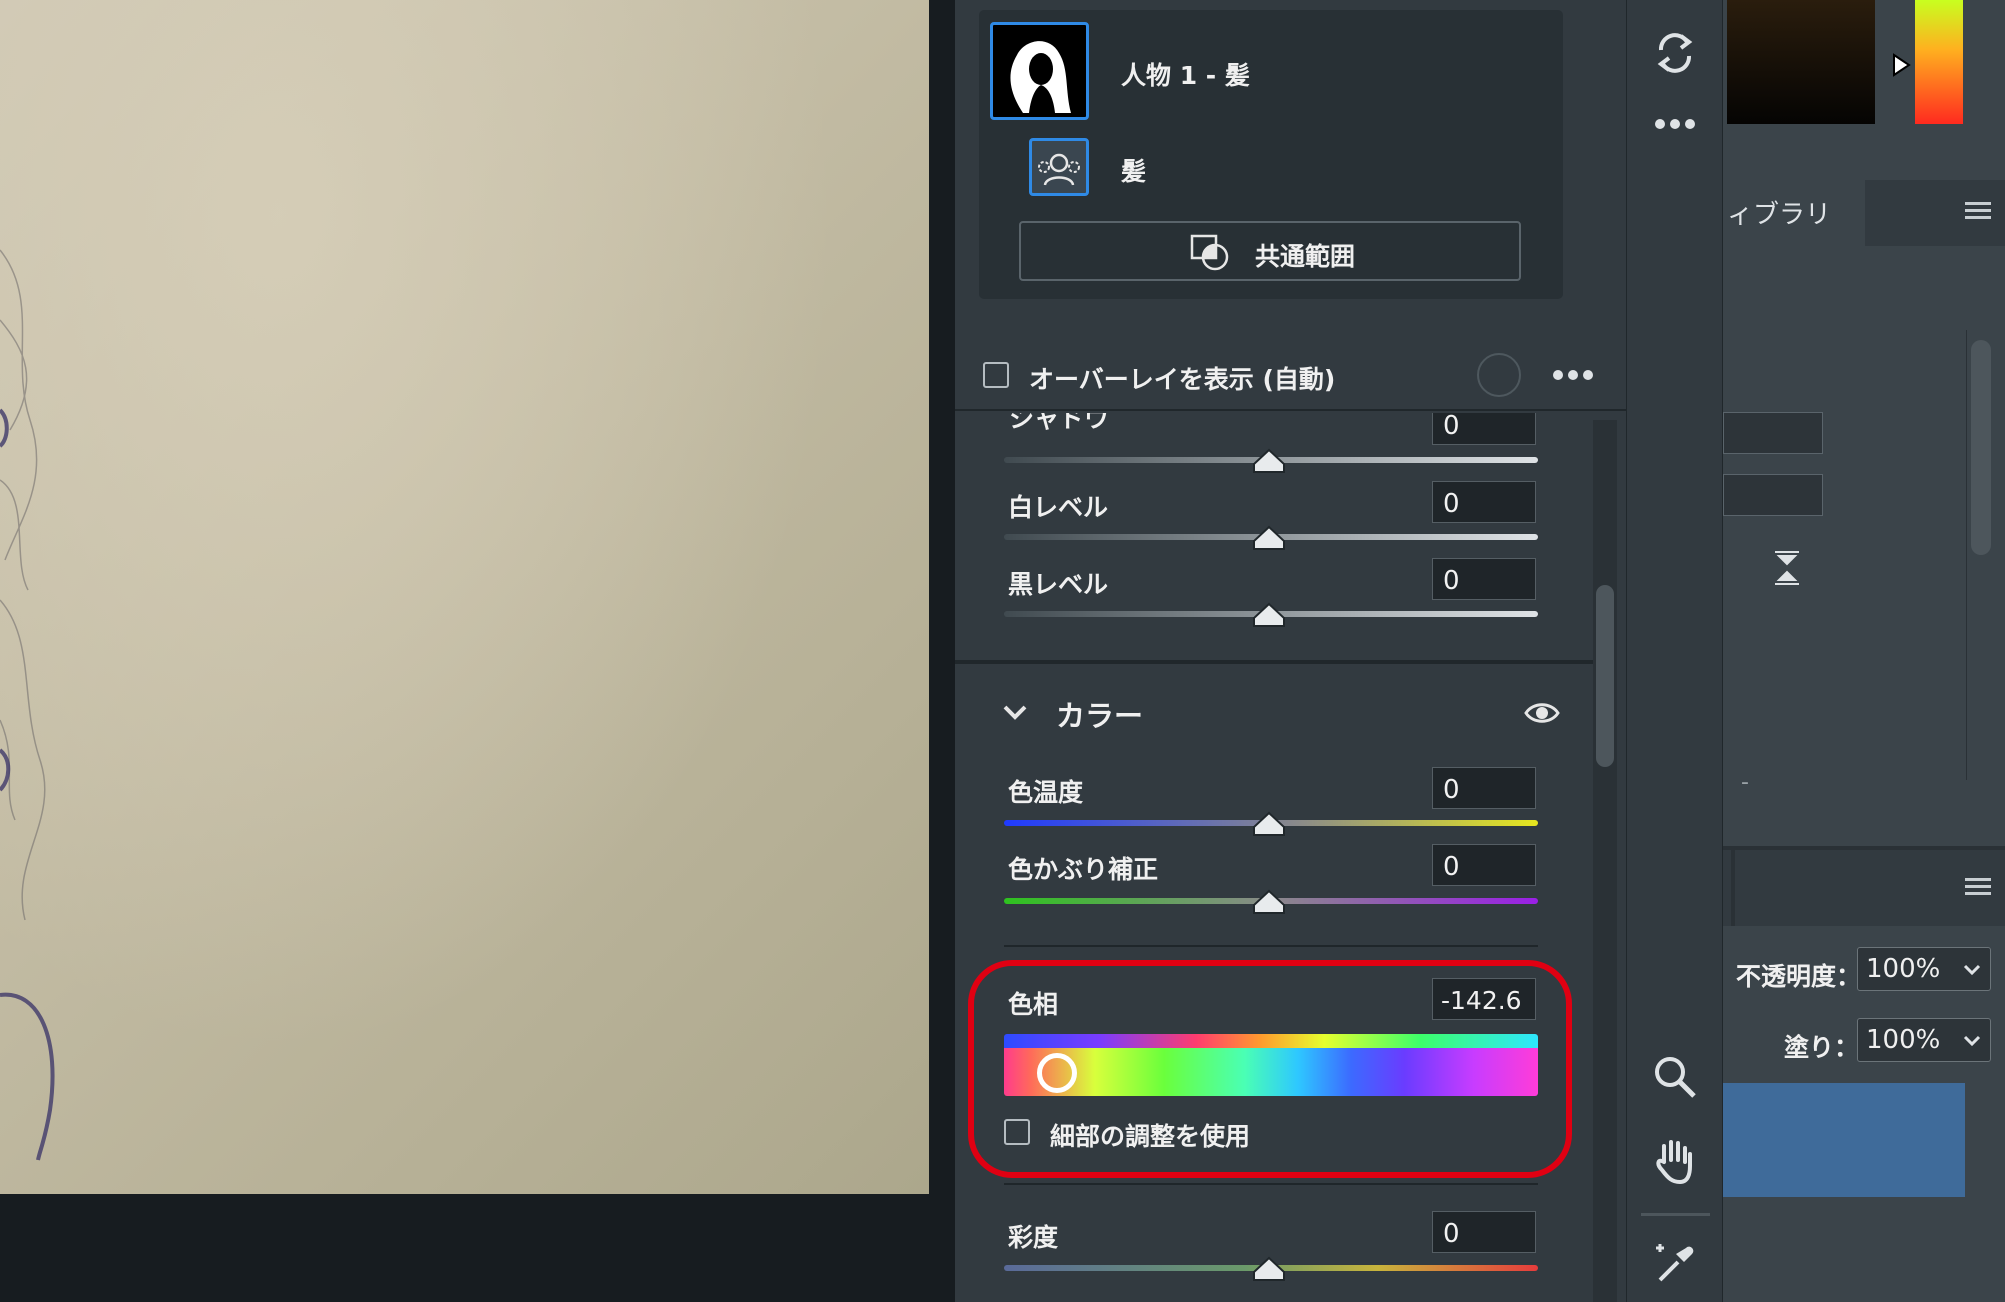 Image resolution: width=2005 pixels, height=1302 pixels. I want to click on libraries-tab-label: ィブラリ, so click(1779, 215).